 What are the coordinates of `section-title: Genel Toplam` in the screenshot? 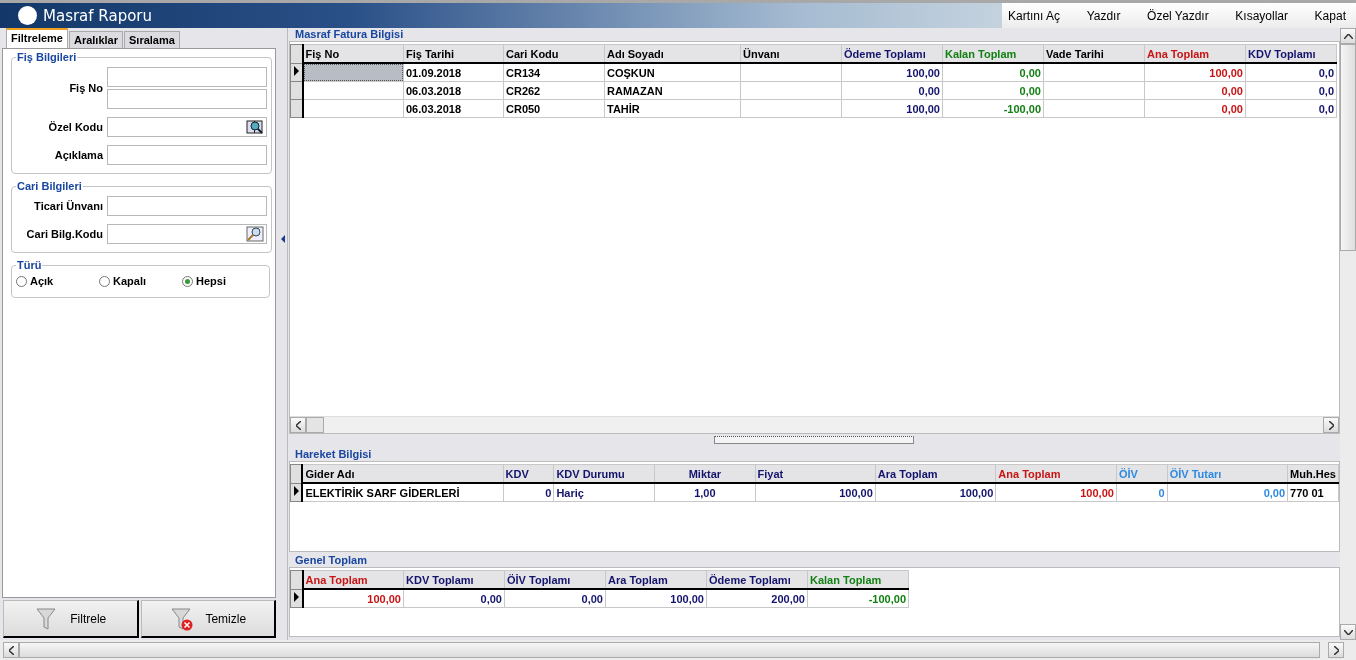 It's located at (331, 560).